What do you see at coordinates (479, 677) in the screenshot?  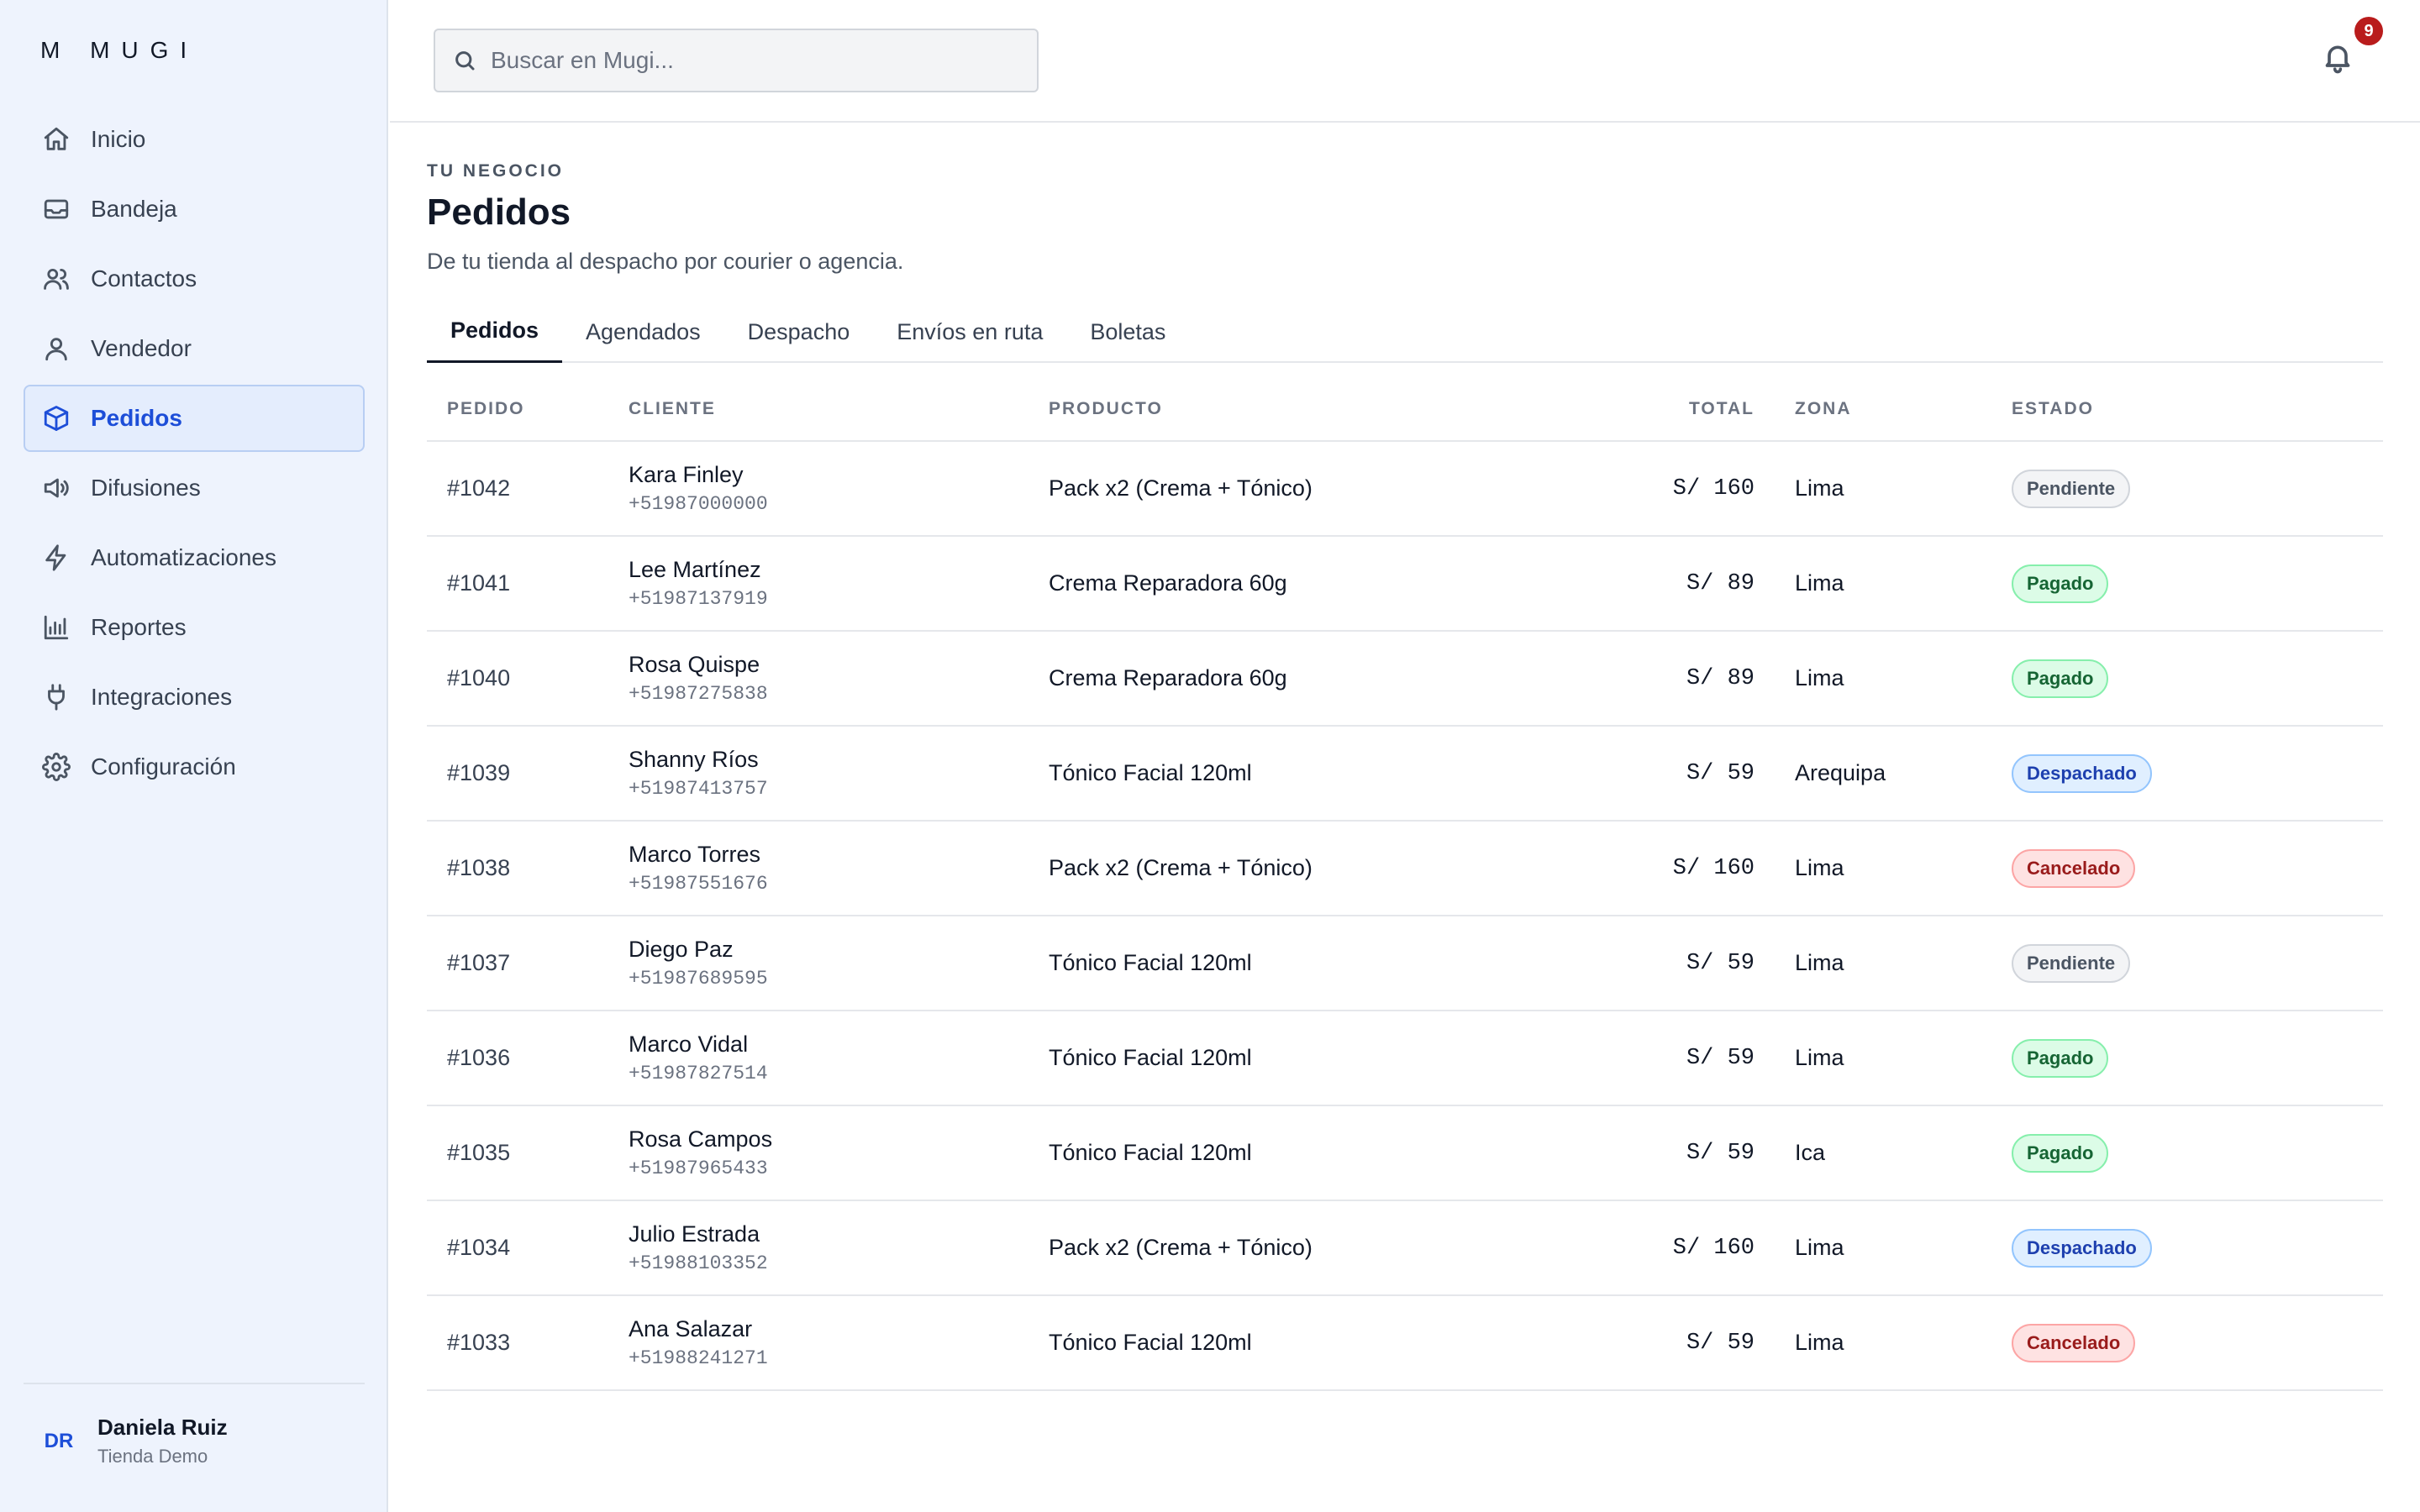 I see `order-id: #1040` at bounding box center [479, 677].